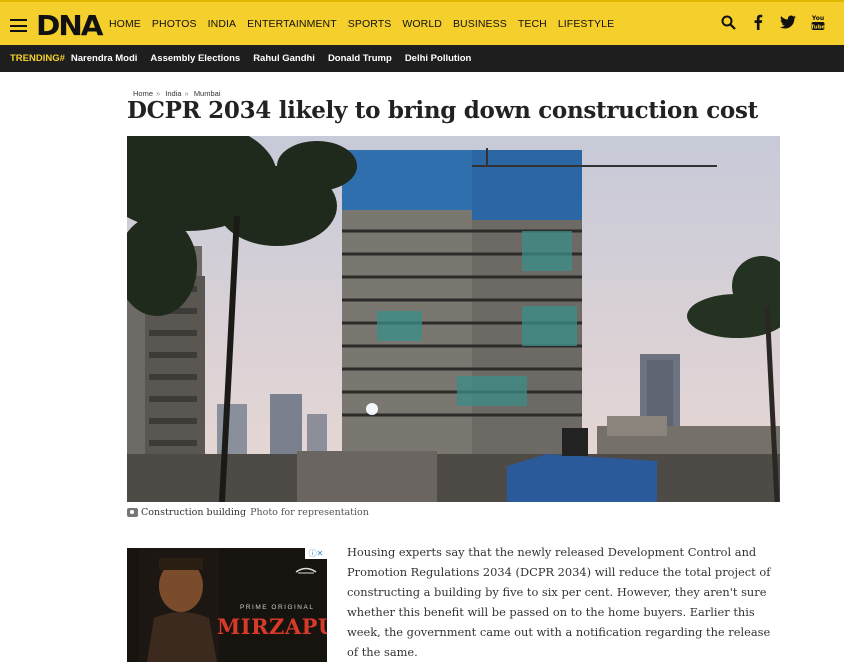  Describe the element at coordinates (292, 24) in the screenshot. I see `nav-entertainment: ENTERTAINMENT` at that location.